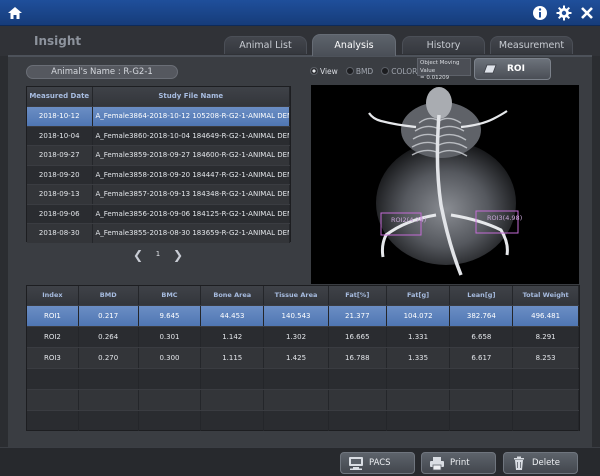  Describe the element at coordinates (356, 463) in the screenshot. I see `pacs-icon` at that location.